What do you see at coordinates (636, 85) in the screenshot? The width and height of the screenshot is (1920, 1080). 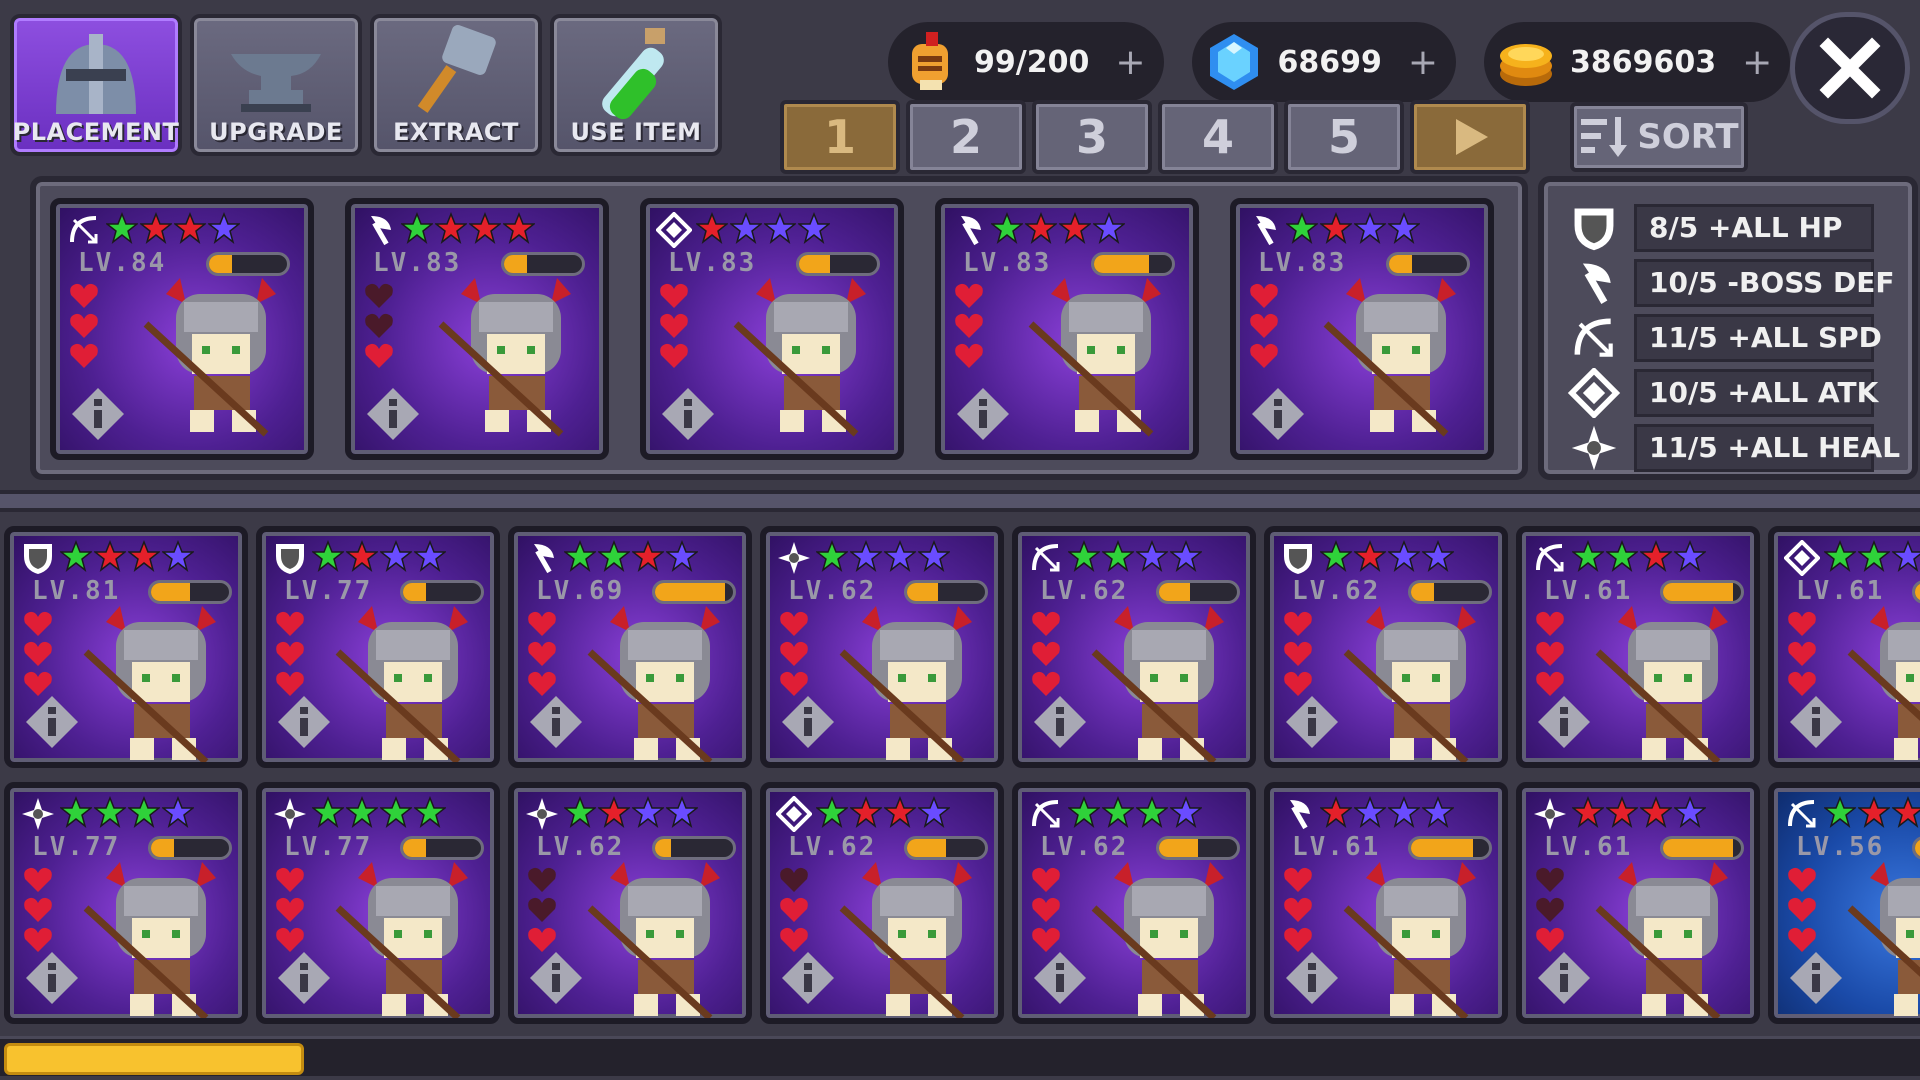 I see `tab-use-item: USE ITEM` at bounding box center [636, 85].